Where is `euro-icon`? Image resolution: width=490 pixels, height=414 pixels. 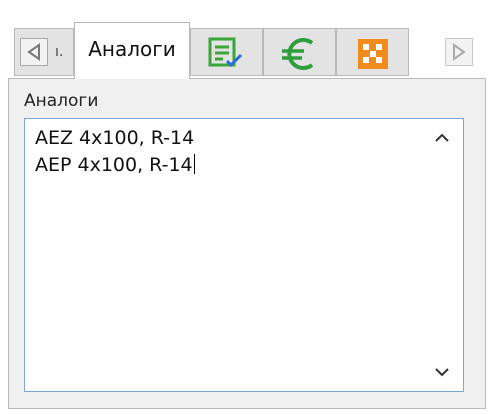 euro-icon is located at coordinates (298, 54).